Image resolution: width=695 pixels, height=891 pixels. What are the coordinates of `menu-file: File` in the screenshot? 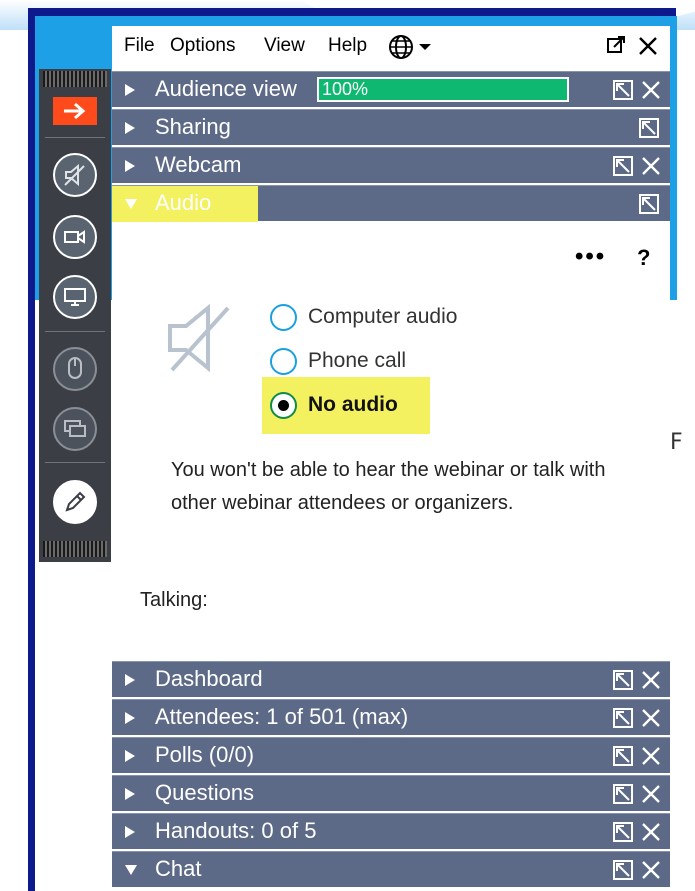 It's located at (139, 46).